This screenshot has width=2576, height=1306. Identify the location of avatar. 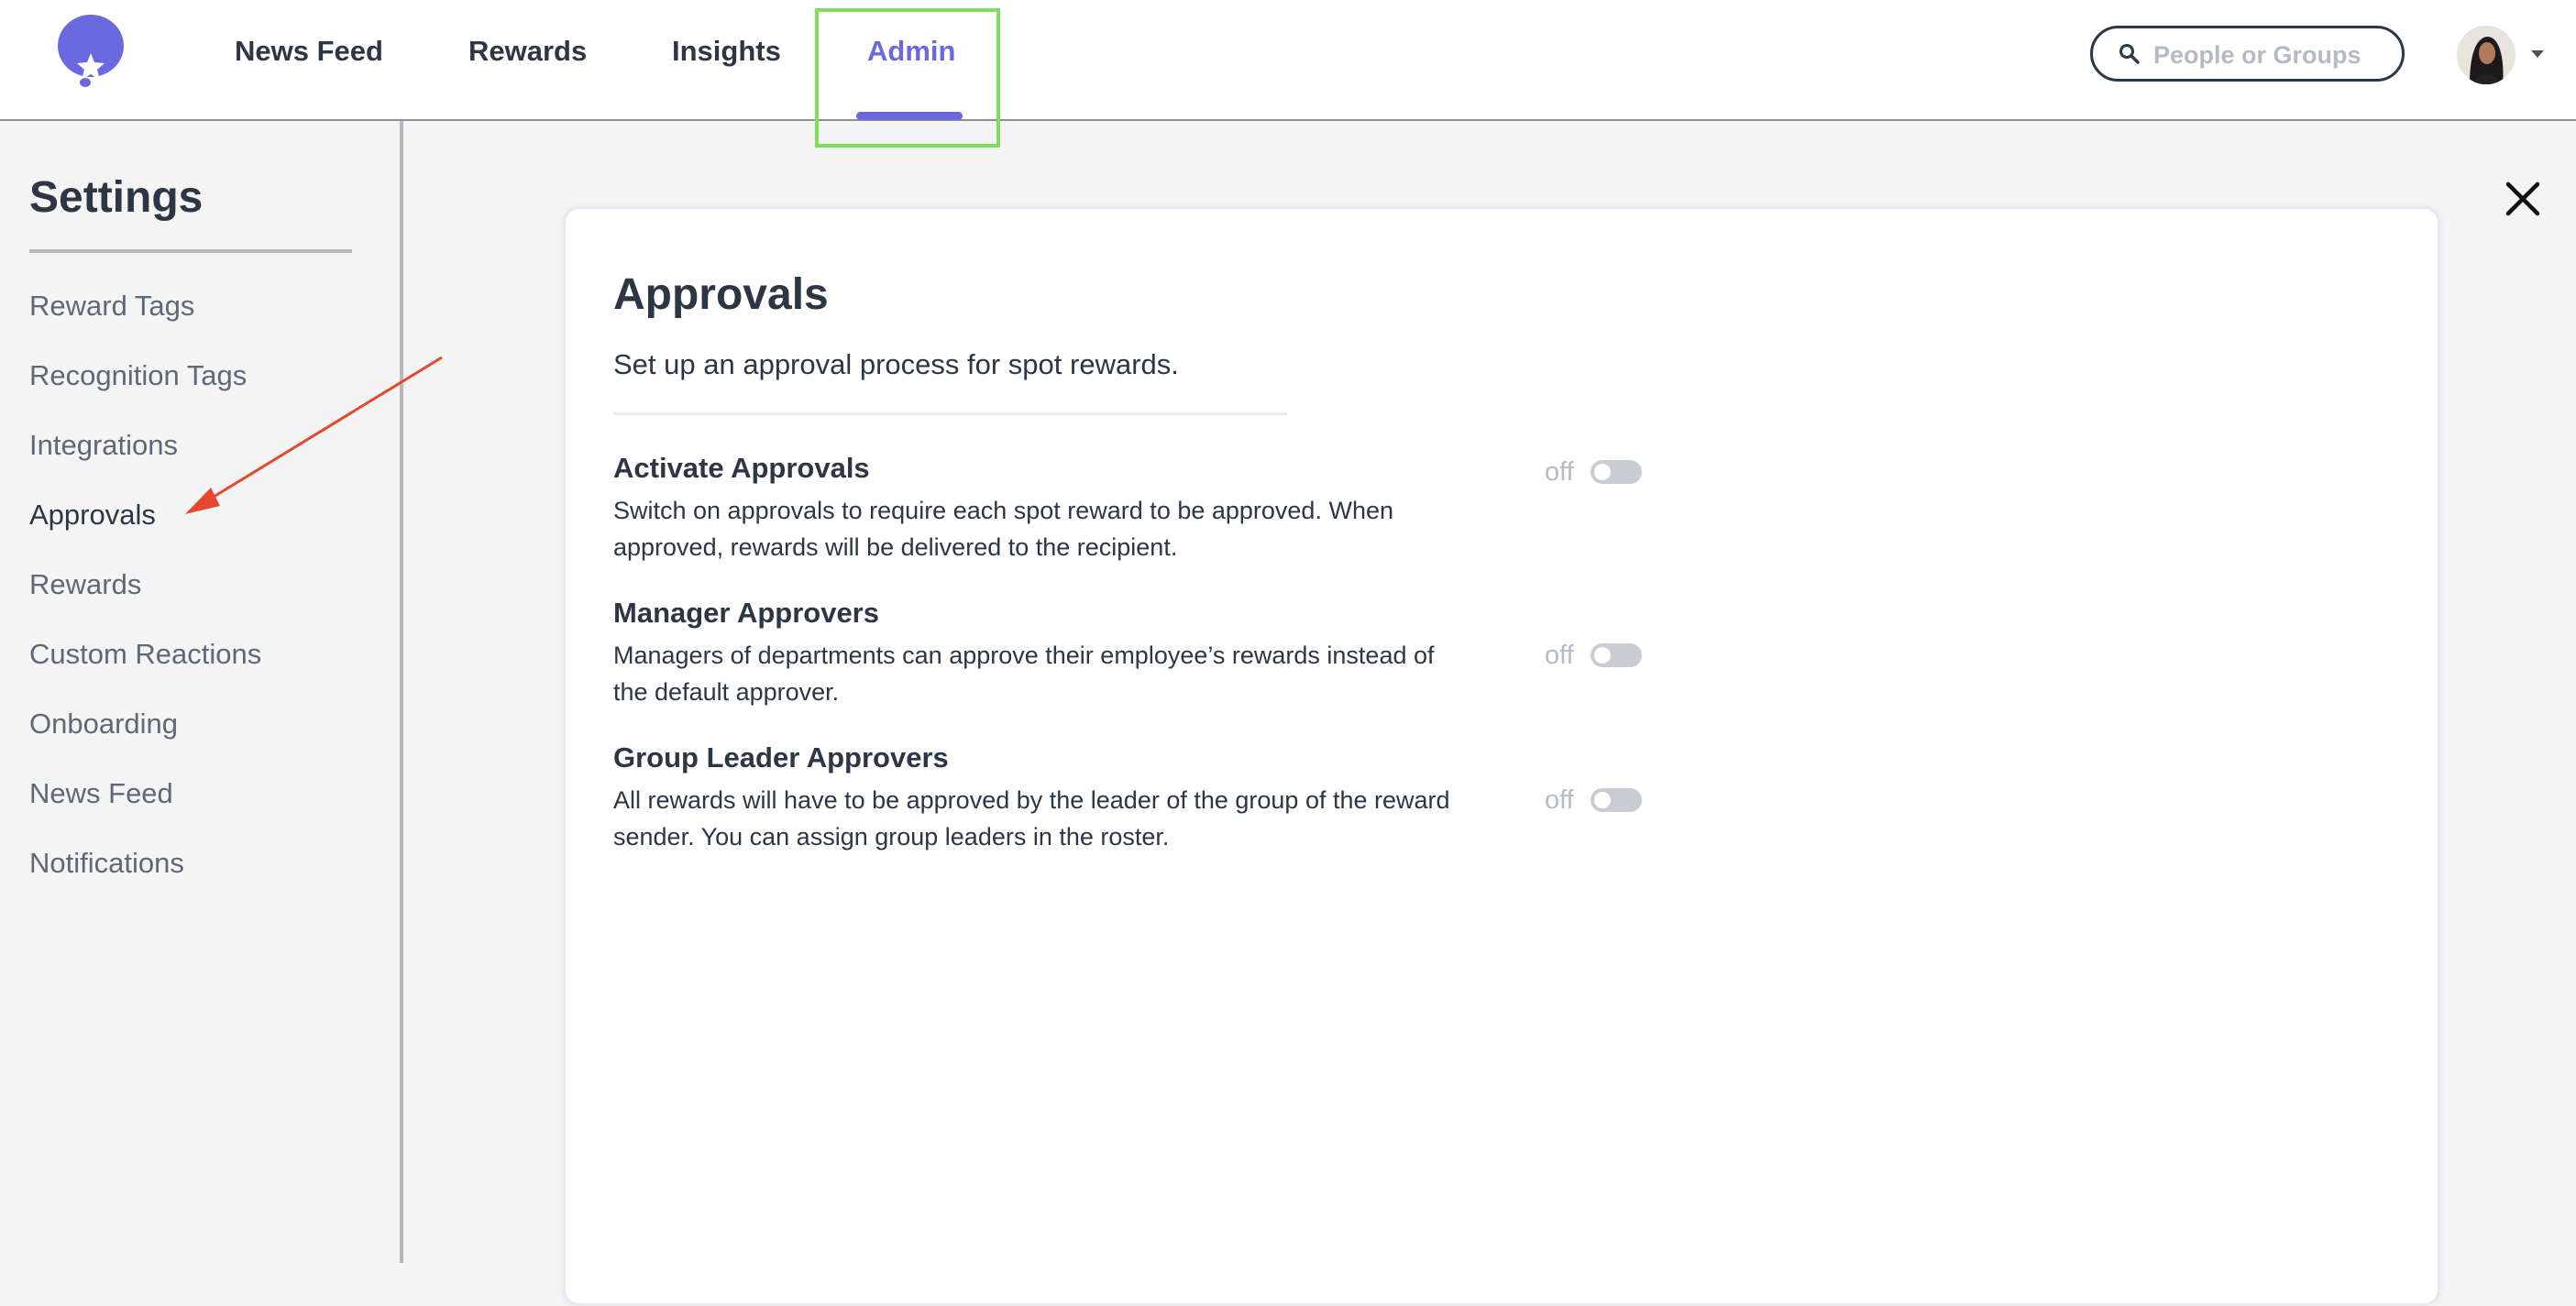
(2486, 55).